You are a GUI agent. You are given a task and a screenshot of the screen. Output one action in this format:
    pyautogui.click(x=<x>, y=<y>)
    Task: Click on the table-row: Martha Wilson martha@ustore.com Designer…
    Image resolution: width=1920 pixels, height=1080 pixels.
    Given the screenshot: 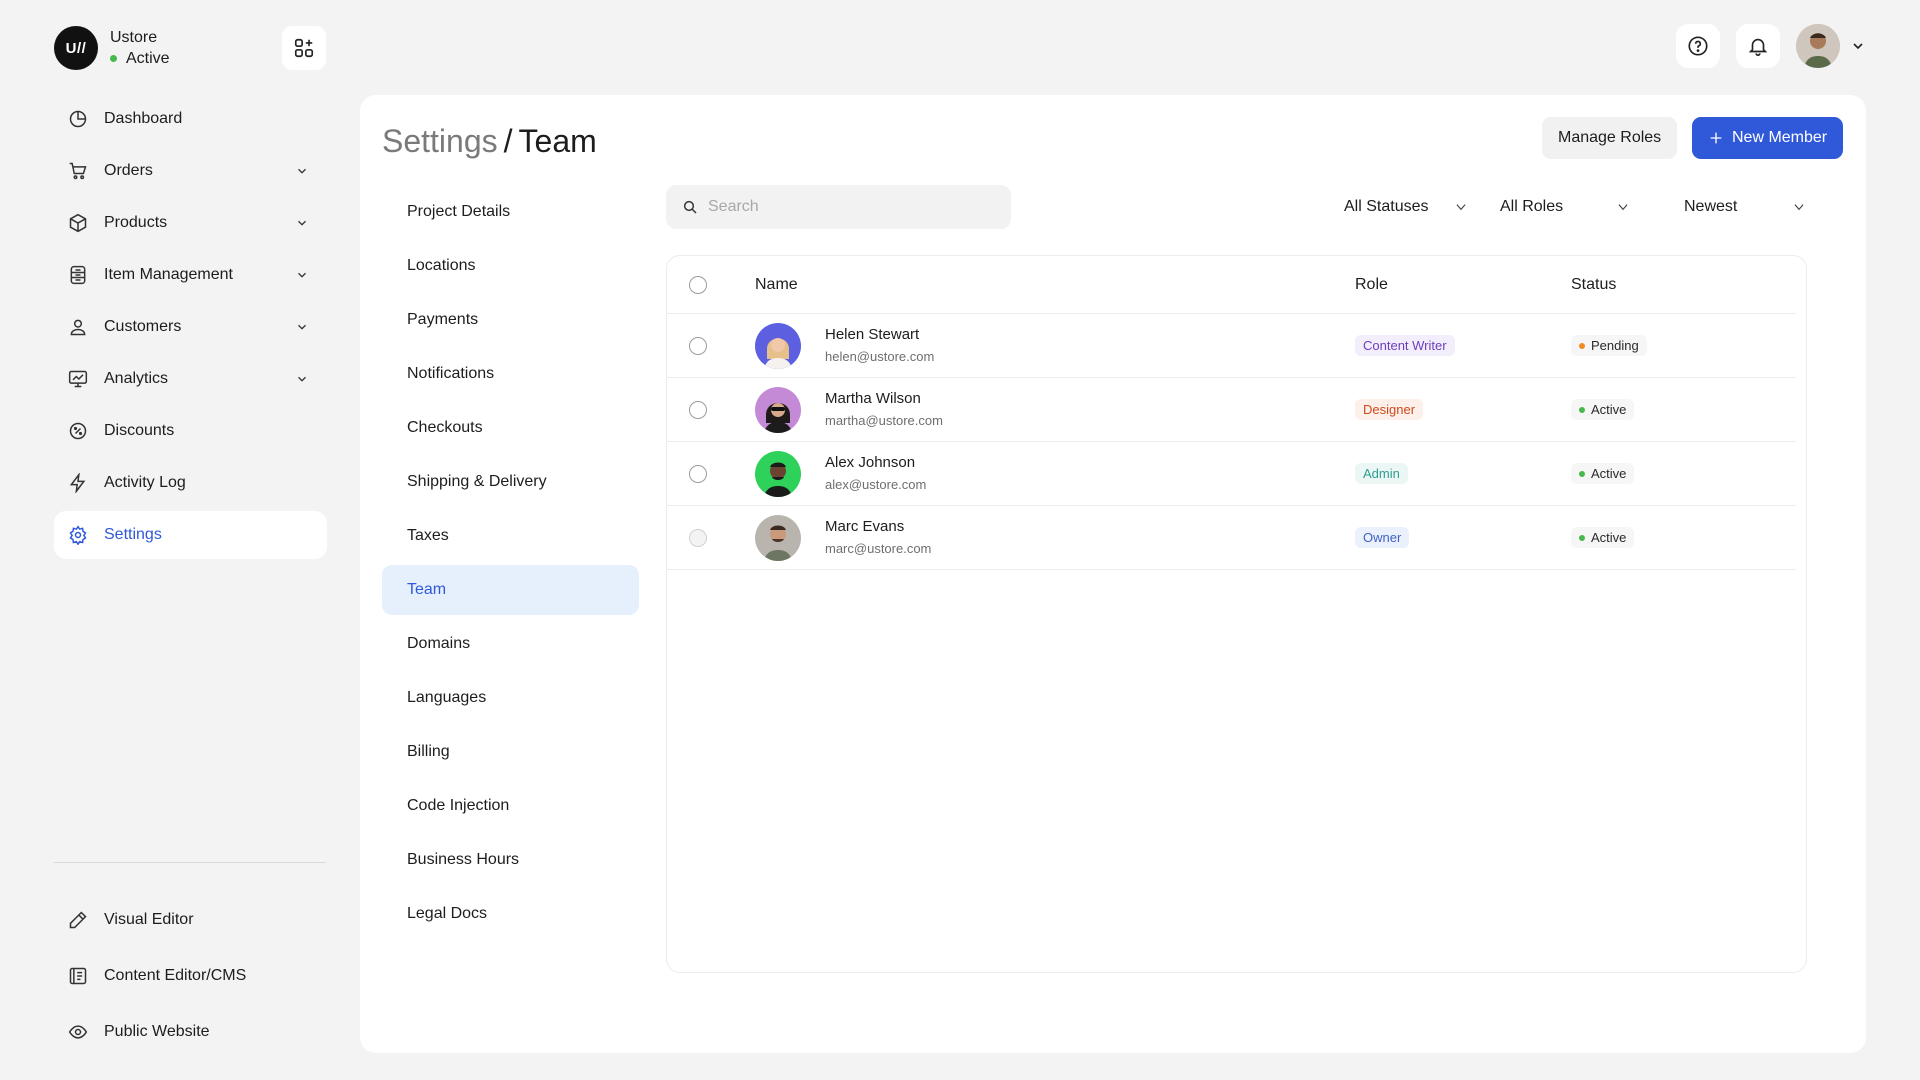 What is the action you would take?
    pyautogui.click(x=1231, y=410)
    